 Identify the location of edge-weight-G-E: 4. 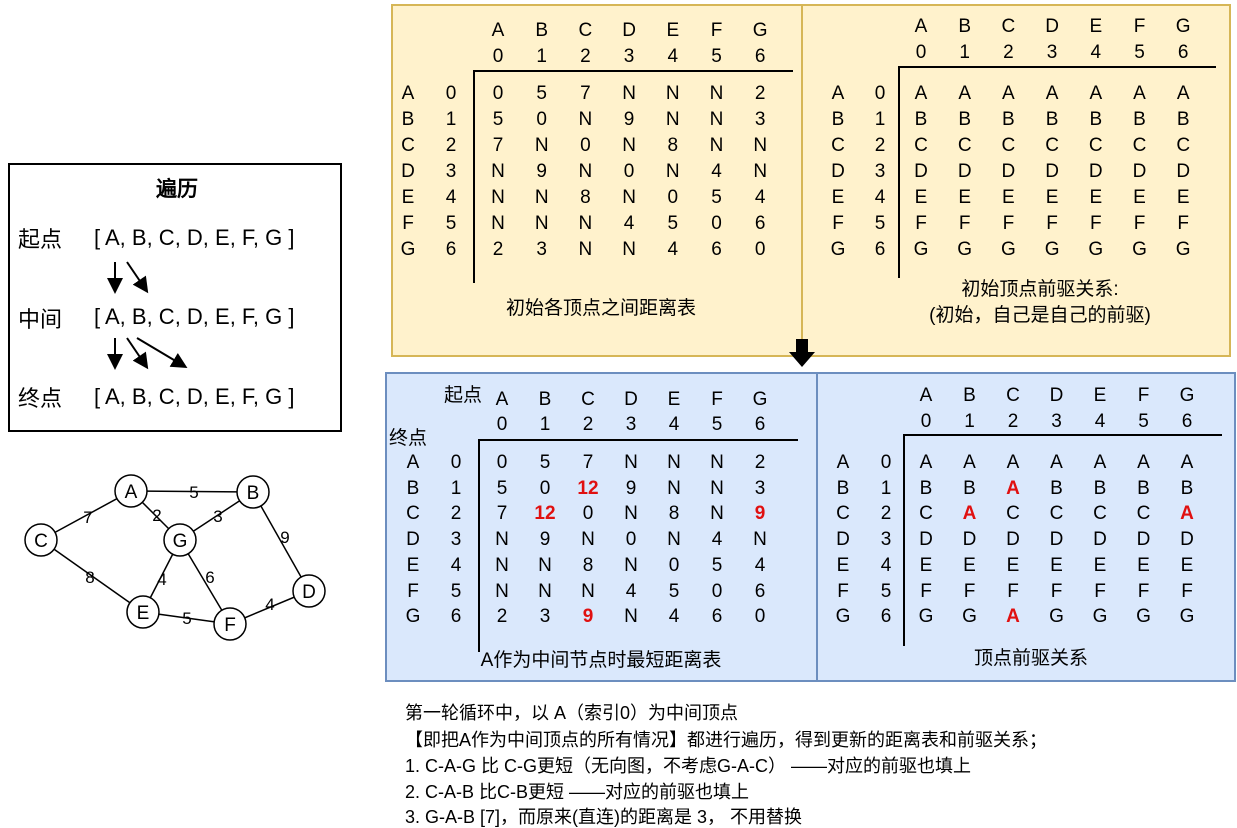
(161, 579).